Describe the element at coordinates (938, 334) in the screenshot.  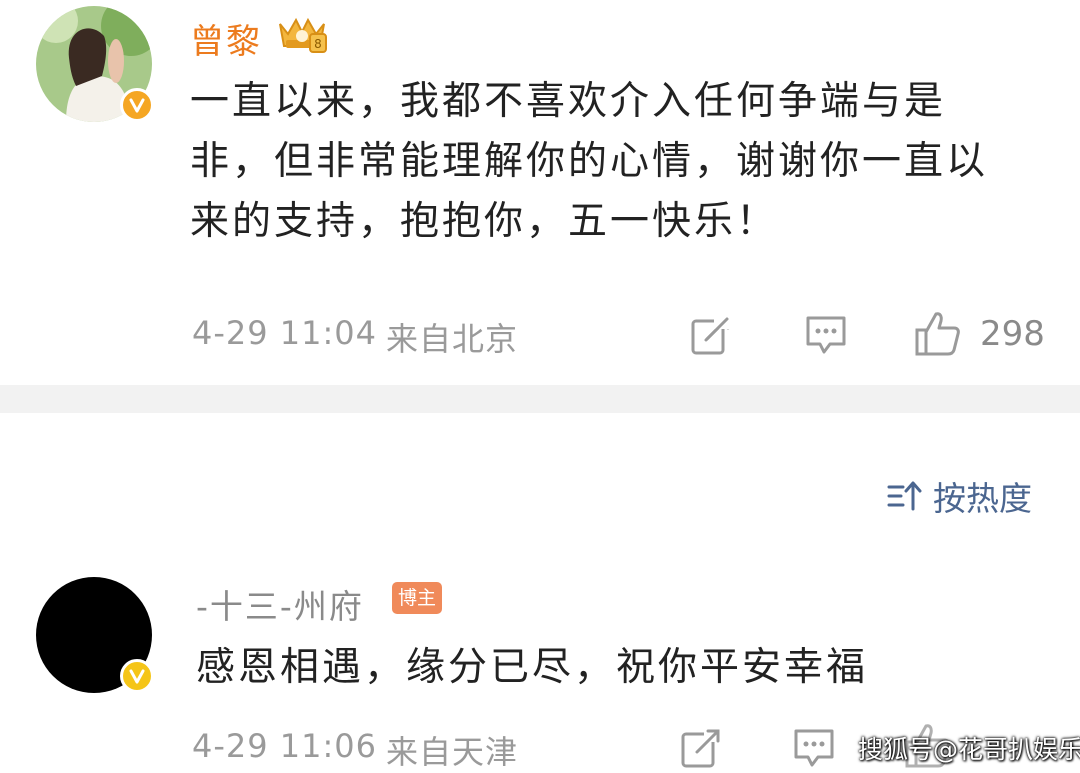
I see `like-icon` at that location.